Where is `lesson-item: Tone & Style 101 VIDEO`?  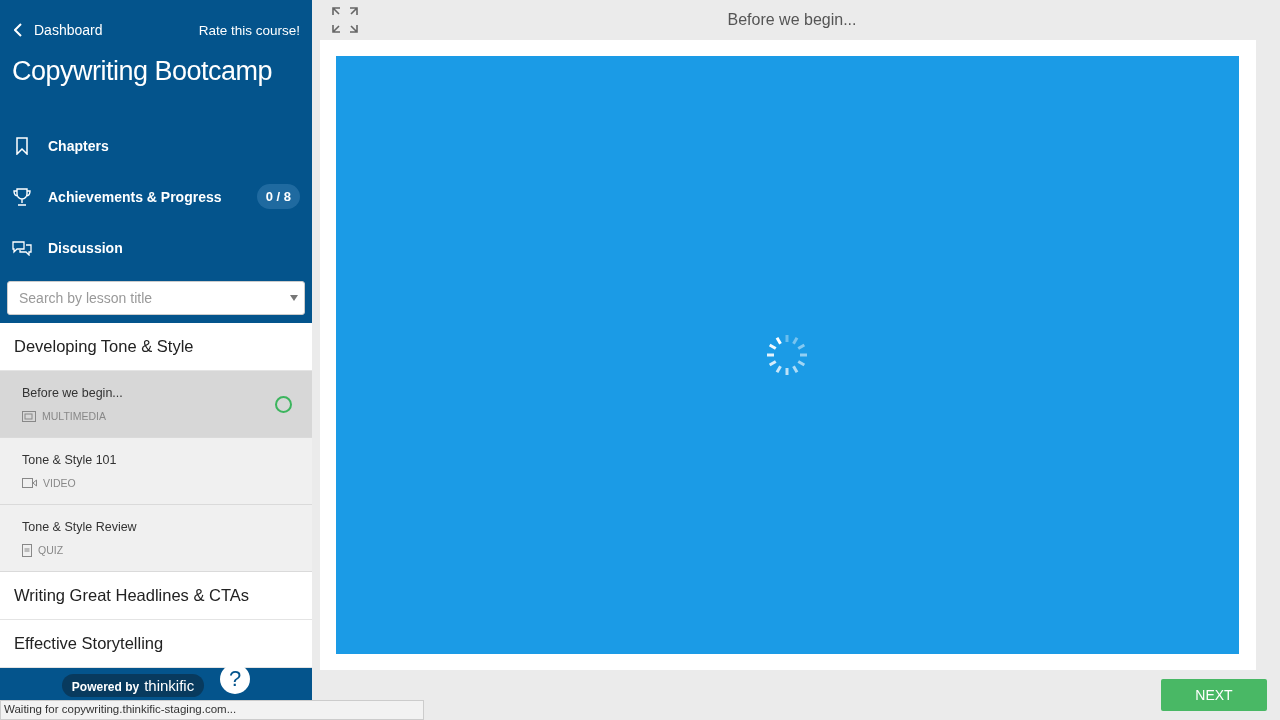
lesson-item: Tone & Style 101 VIDEO is located at coordinates (156, 471).